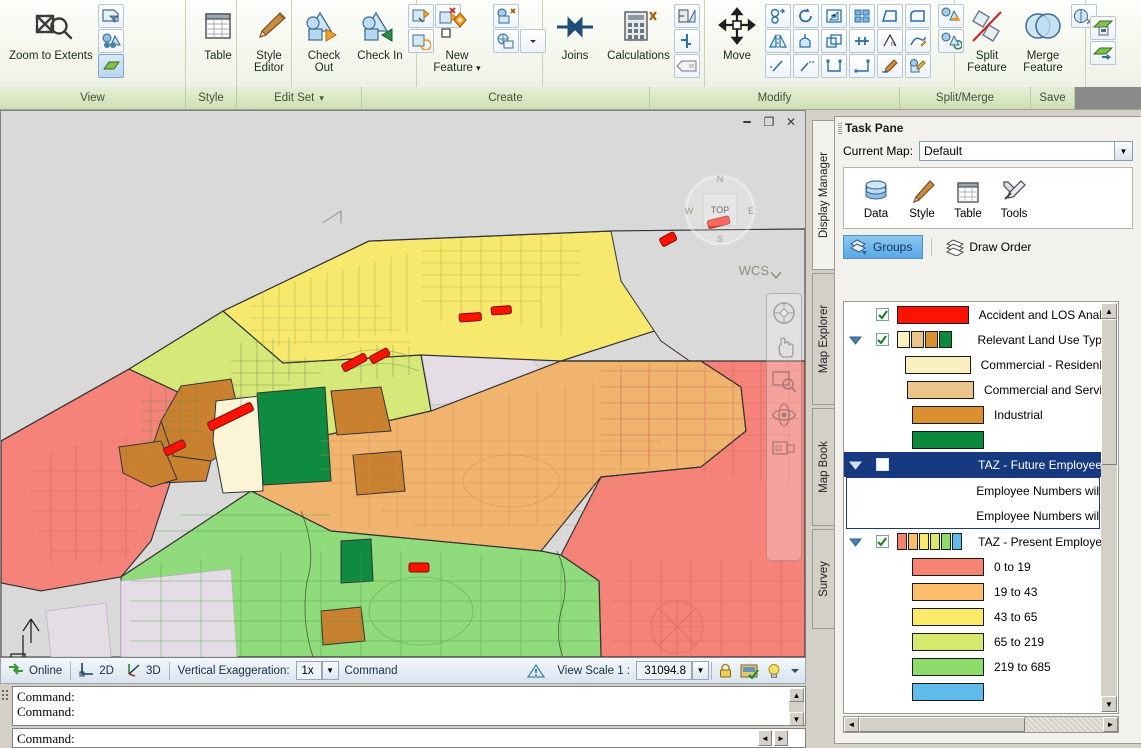 This screenshot has width=1141, height=748. Describe the element at coordinates (890, 16) in the screenshot. I see `polygon-edit-icon` at that location.